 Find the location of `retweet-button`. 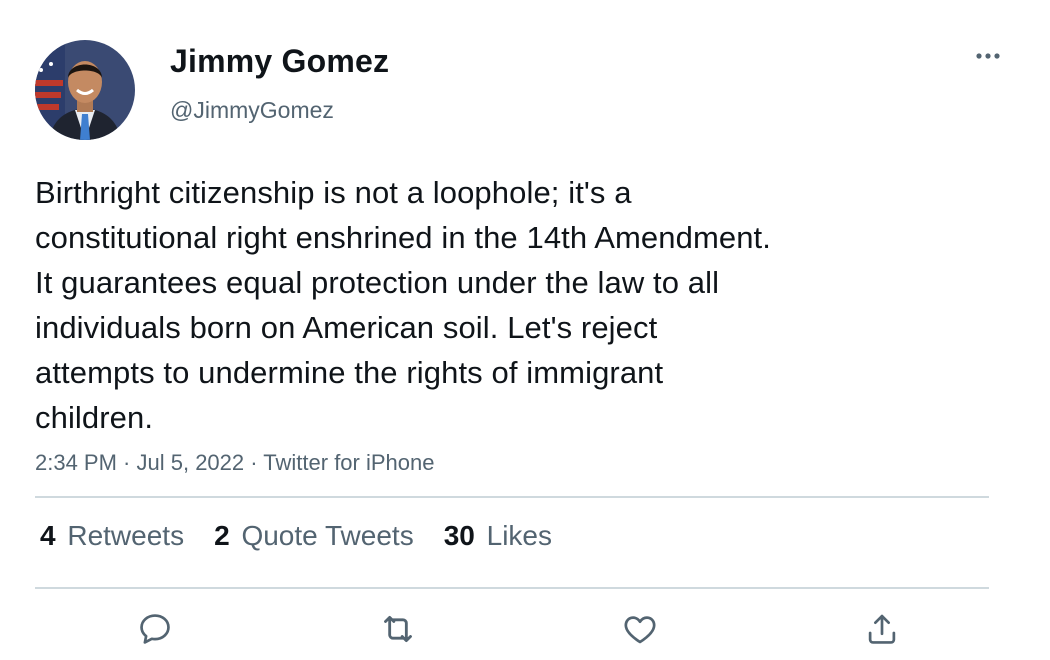

retweet-button is located at coordinates (398, 629).